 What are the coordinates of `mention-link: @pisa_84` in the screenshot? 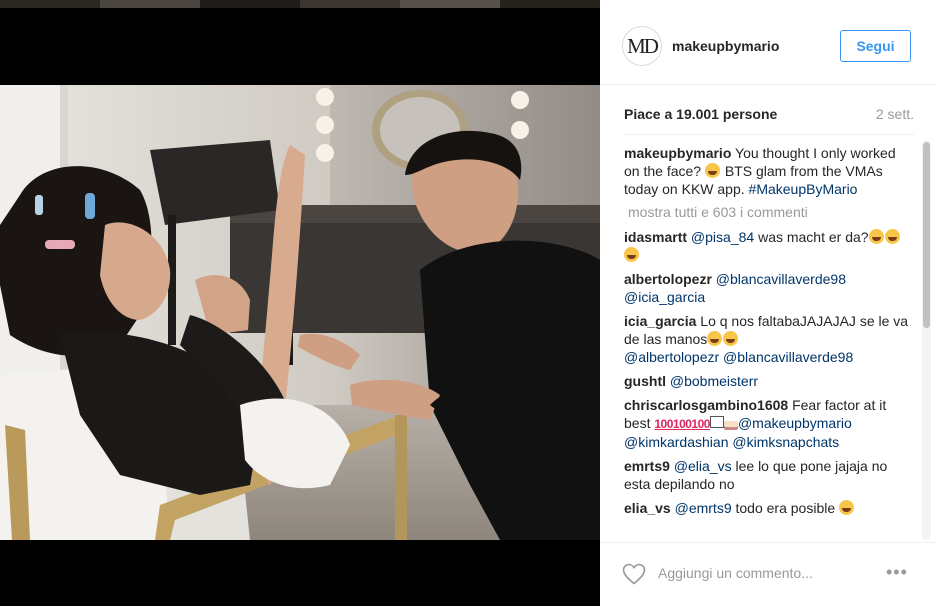 It's located at (722, 237).